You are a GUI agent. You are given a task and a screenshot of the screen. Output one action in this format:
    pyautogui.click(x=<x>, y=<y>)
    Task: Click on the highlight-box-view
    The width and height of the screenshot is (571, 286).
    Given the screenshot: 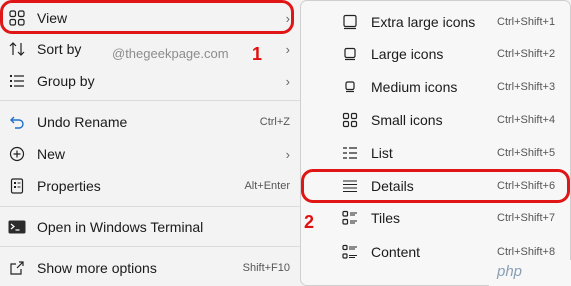 What is the action you would take?
    pyautogui.click(x=147, y=17)
    